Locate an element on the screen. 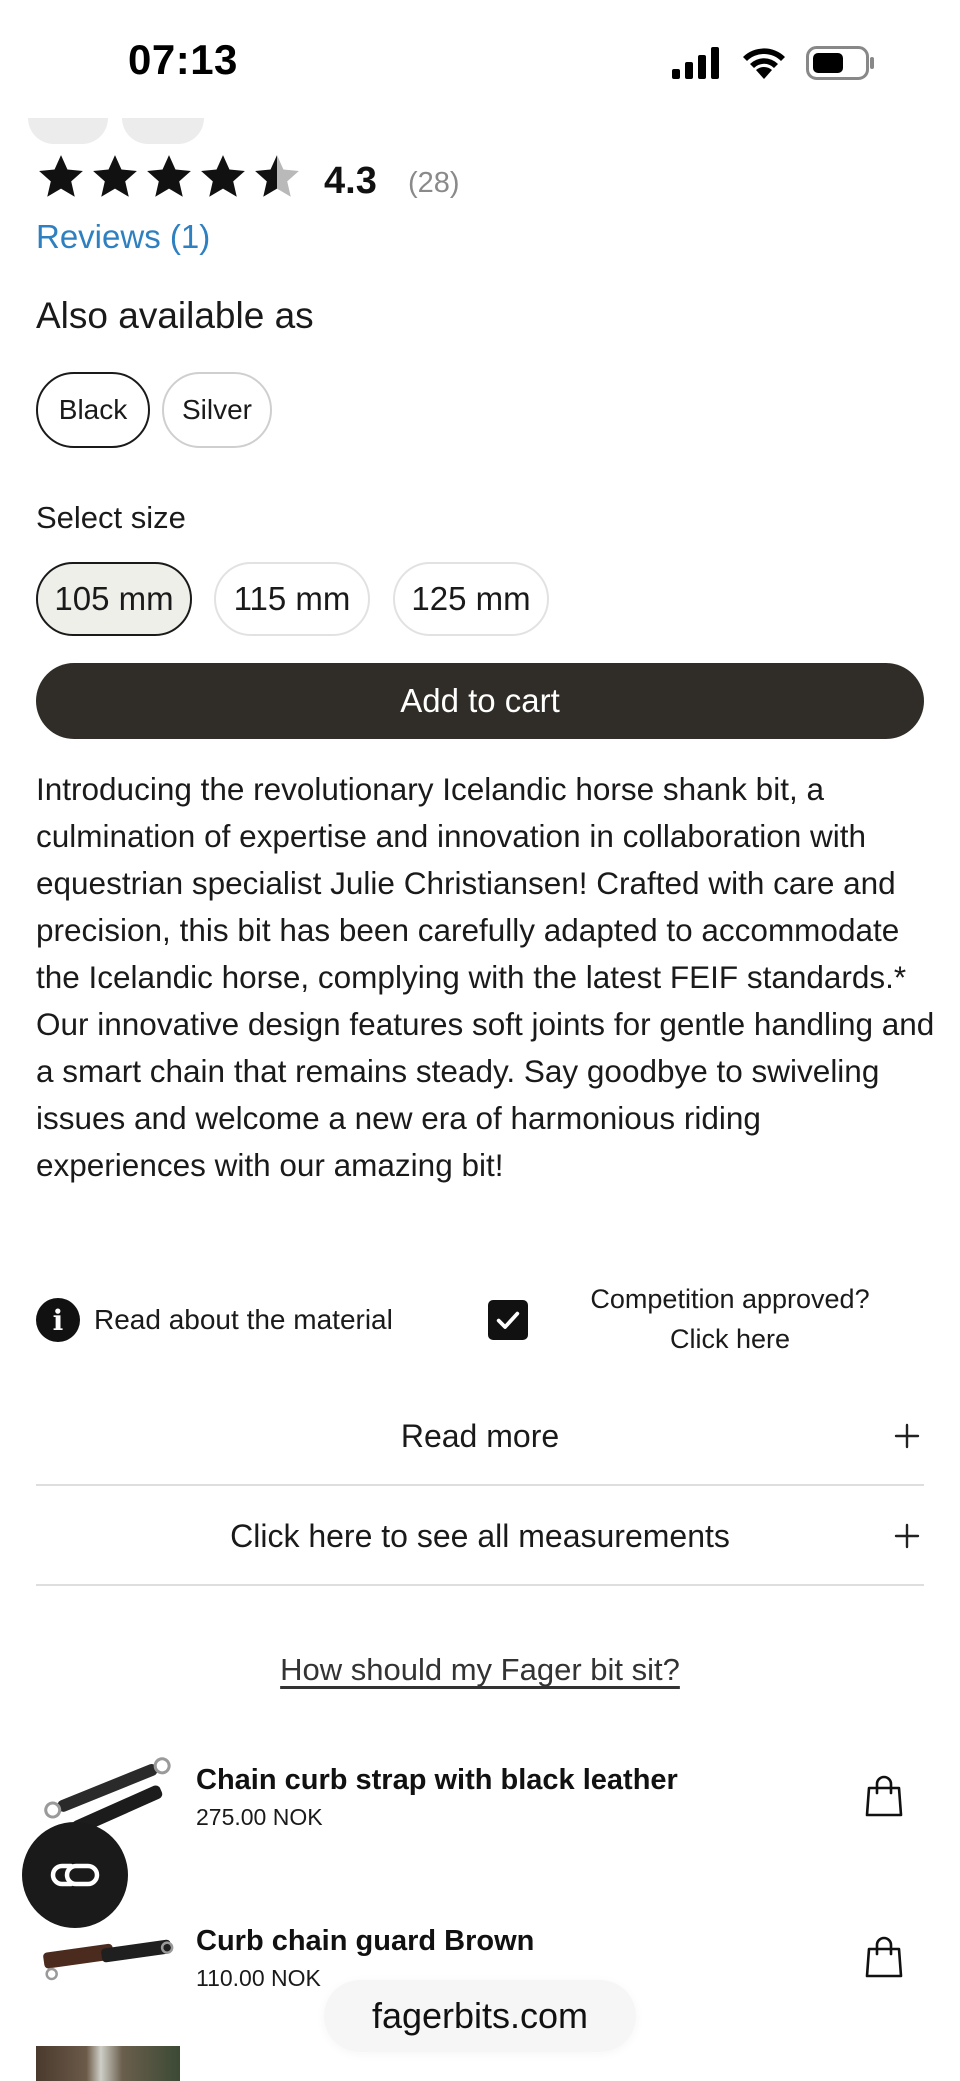  info-icon: i is located at coordinates (58, 1320).